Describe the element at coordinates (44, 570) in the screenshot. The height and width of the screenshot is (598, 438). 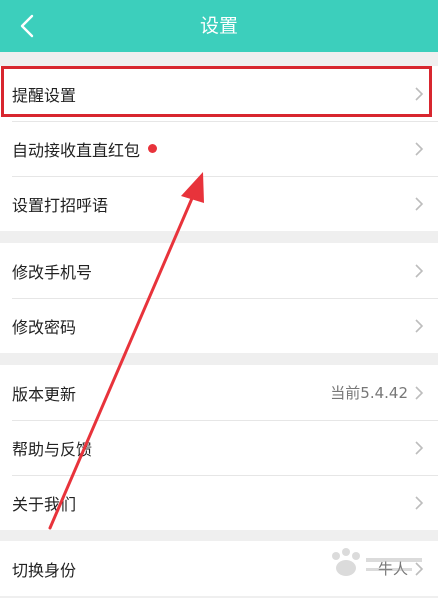
I see `settings-item-label: 切换身份` at that location.